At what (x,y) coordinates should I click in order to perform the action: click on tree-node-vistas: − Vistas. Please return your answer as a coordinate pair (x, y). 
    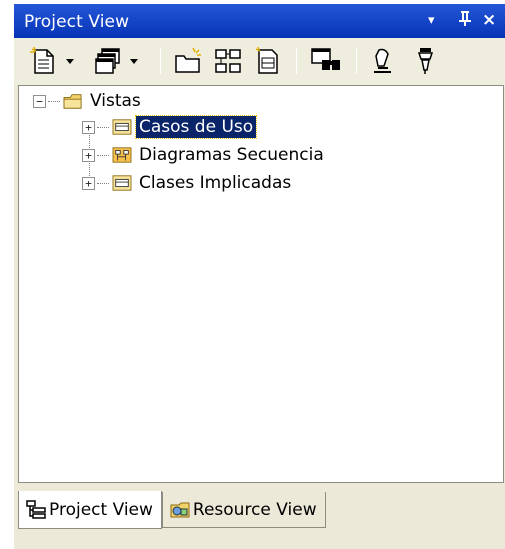
    Looking at the image, I should click on (88, 101).